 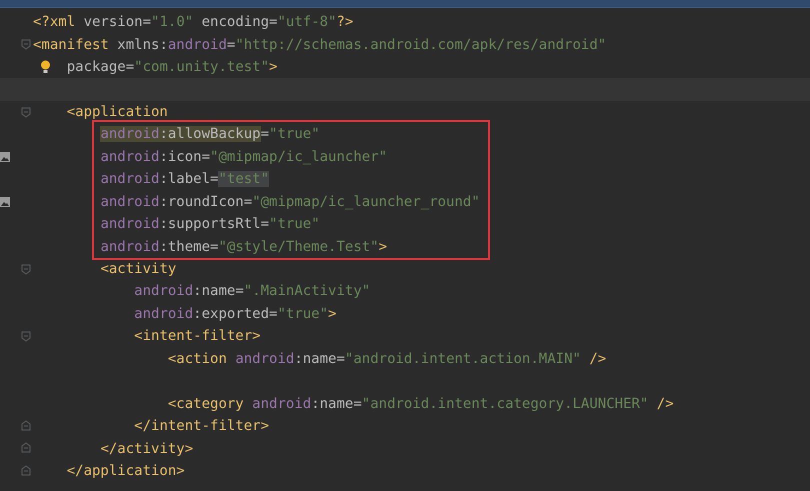 I want to click on code-line: <application, so click(x=117, y=111).